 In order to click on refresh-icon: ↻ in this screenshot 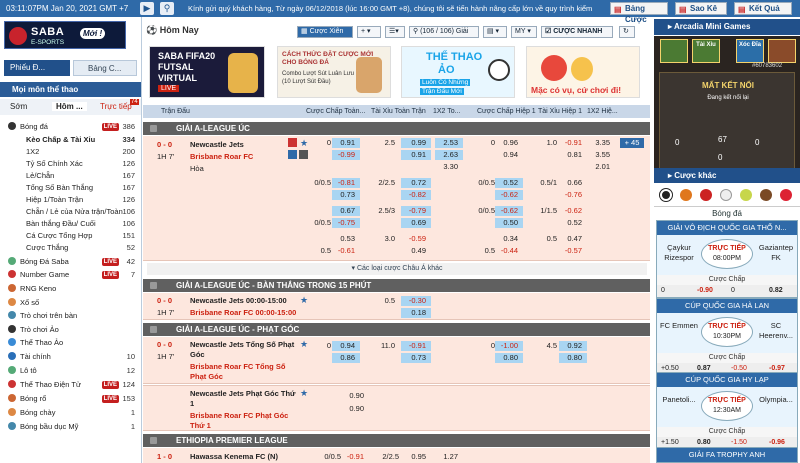, I will do `click(627, 32)`.